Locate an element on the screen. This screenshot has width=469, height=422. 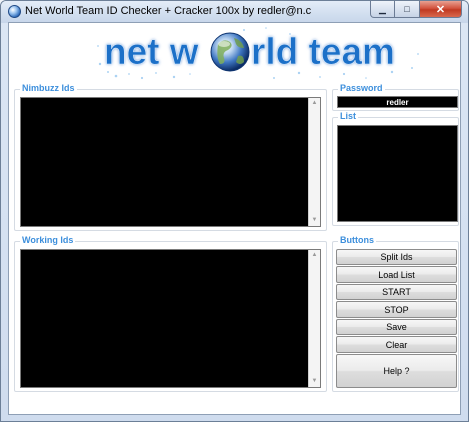
globe-icon is located at coordinates (230, 52).